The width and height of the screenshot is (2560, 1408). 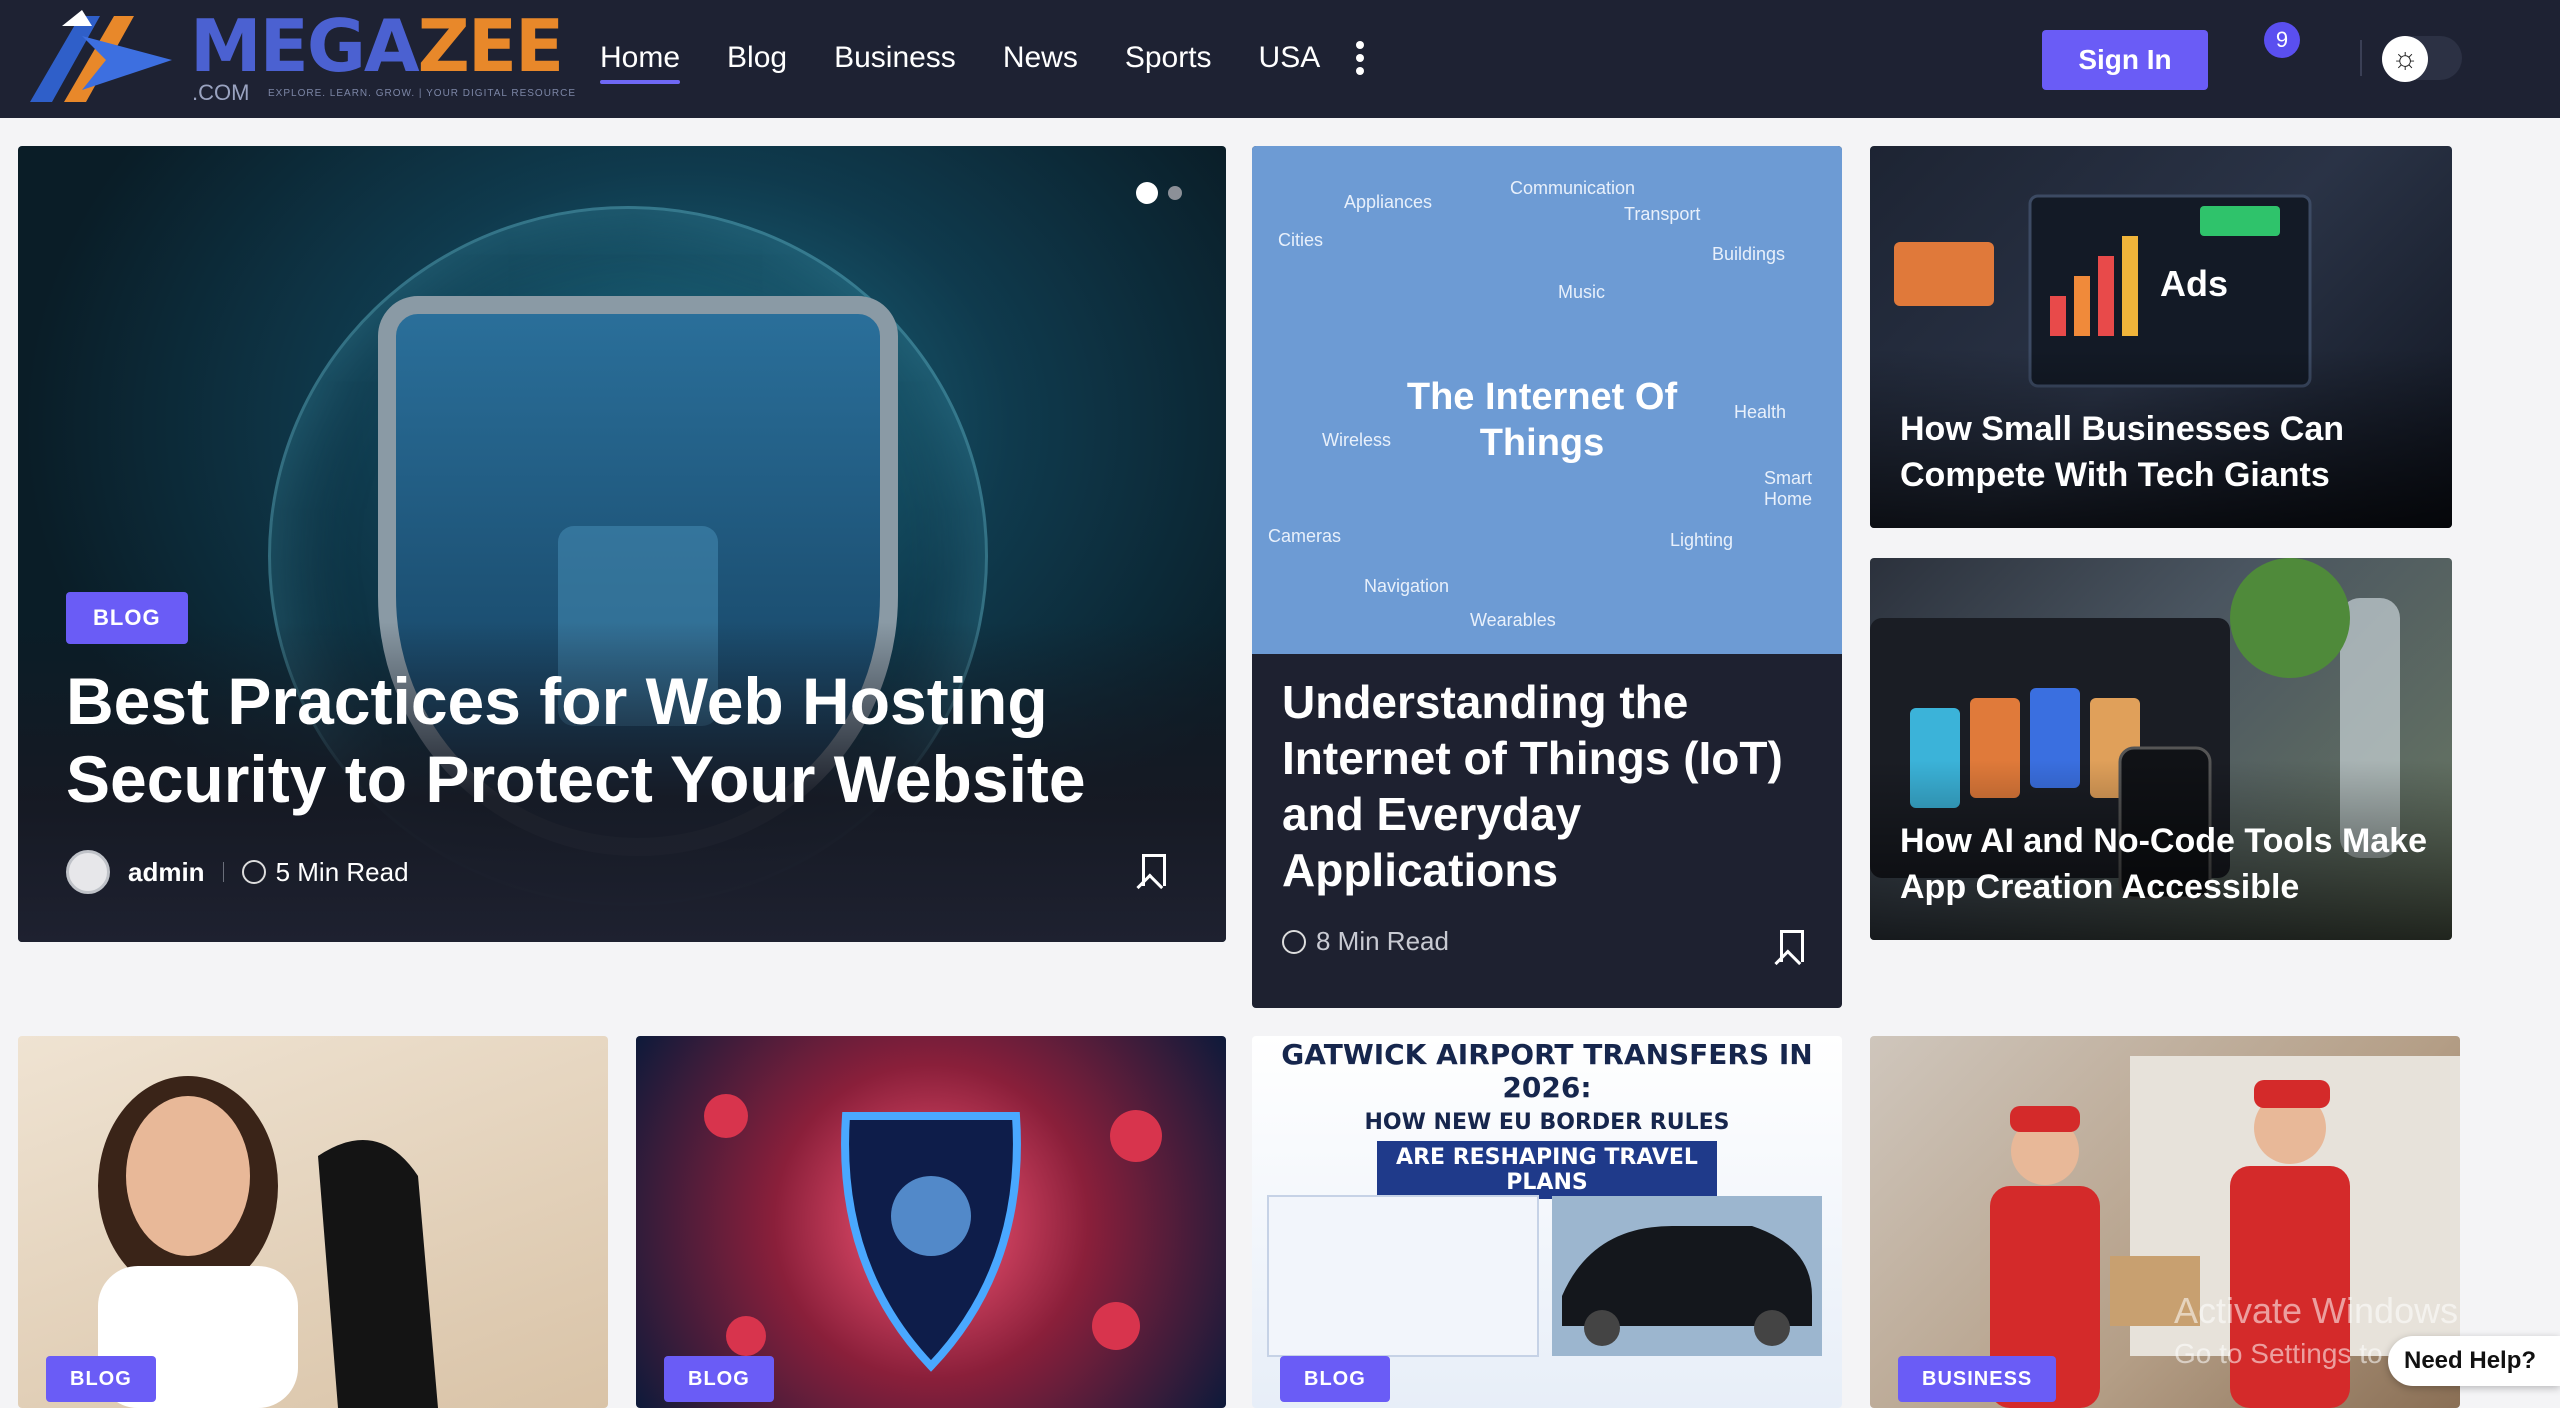 What do you see at coordinates (933, 1233) in the screenshot?
I see `immune-shield-illustration` at bounding box center [933, 1233].